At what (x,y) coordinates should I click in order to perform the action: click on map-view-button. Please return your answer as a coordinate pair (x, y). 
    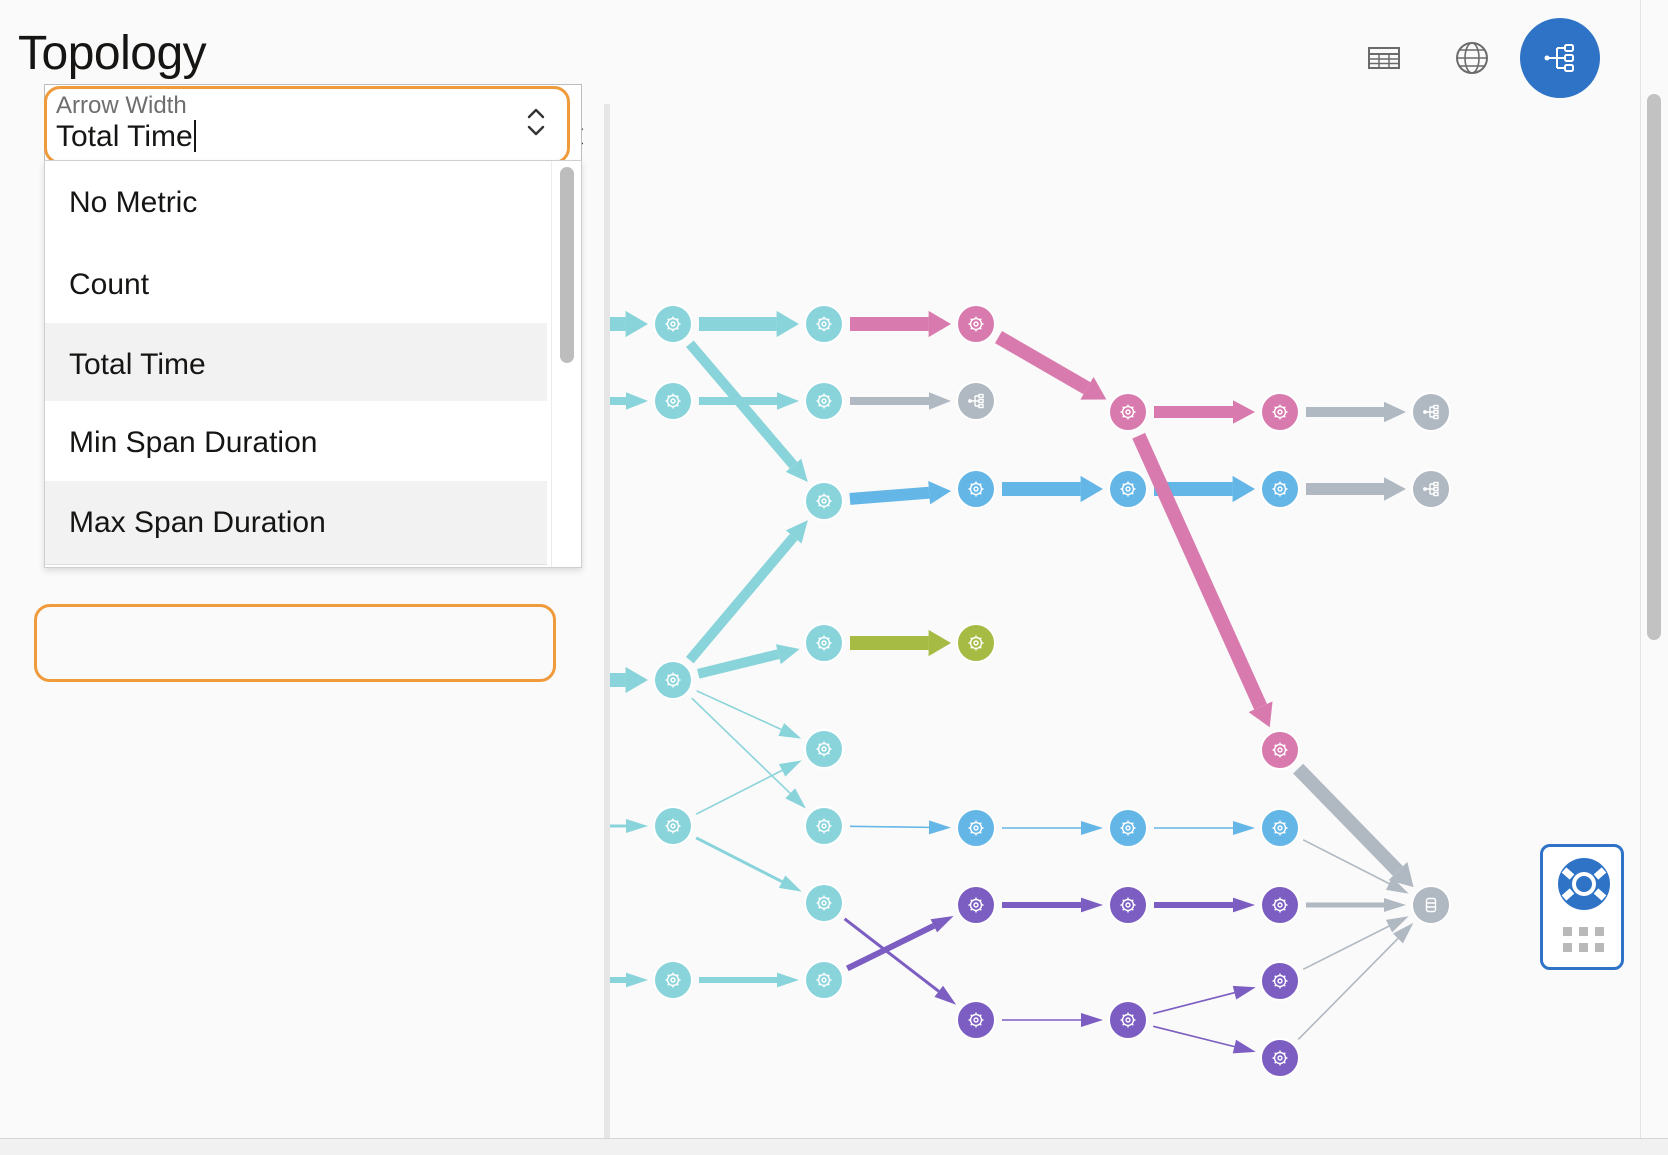
    Looking at the image, I should click on (1472, 58).